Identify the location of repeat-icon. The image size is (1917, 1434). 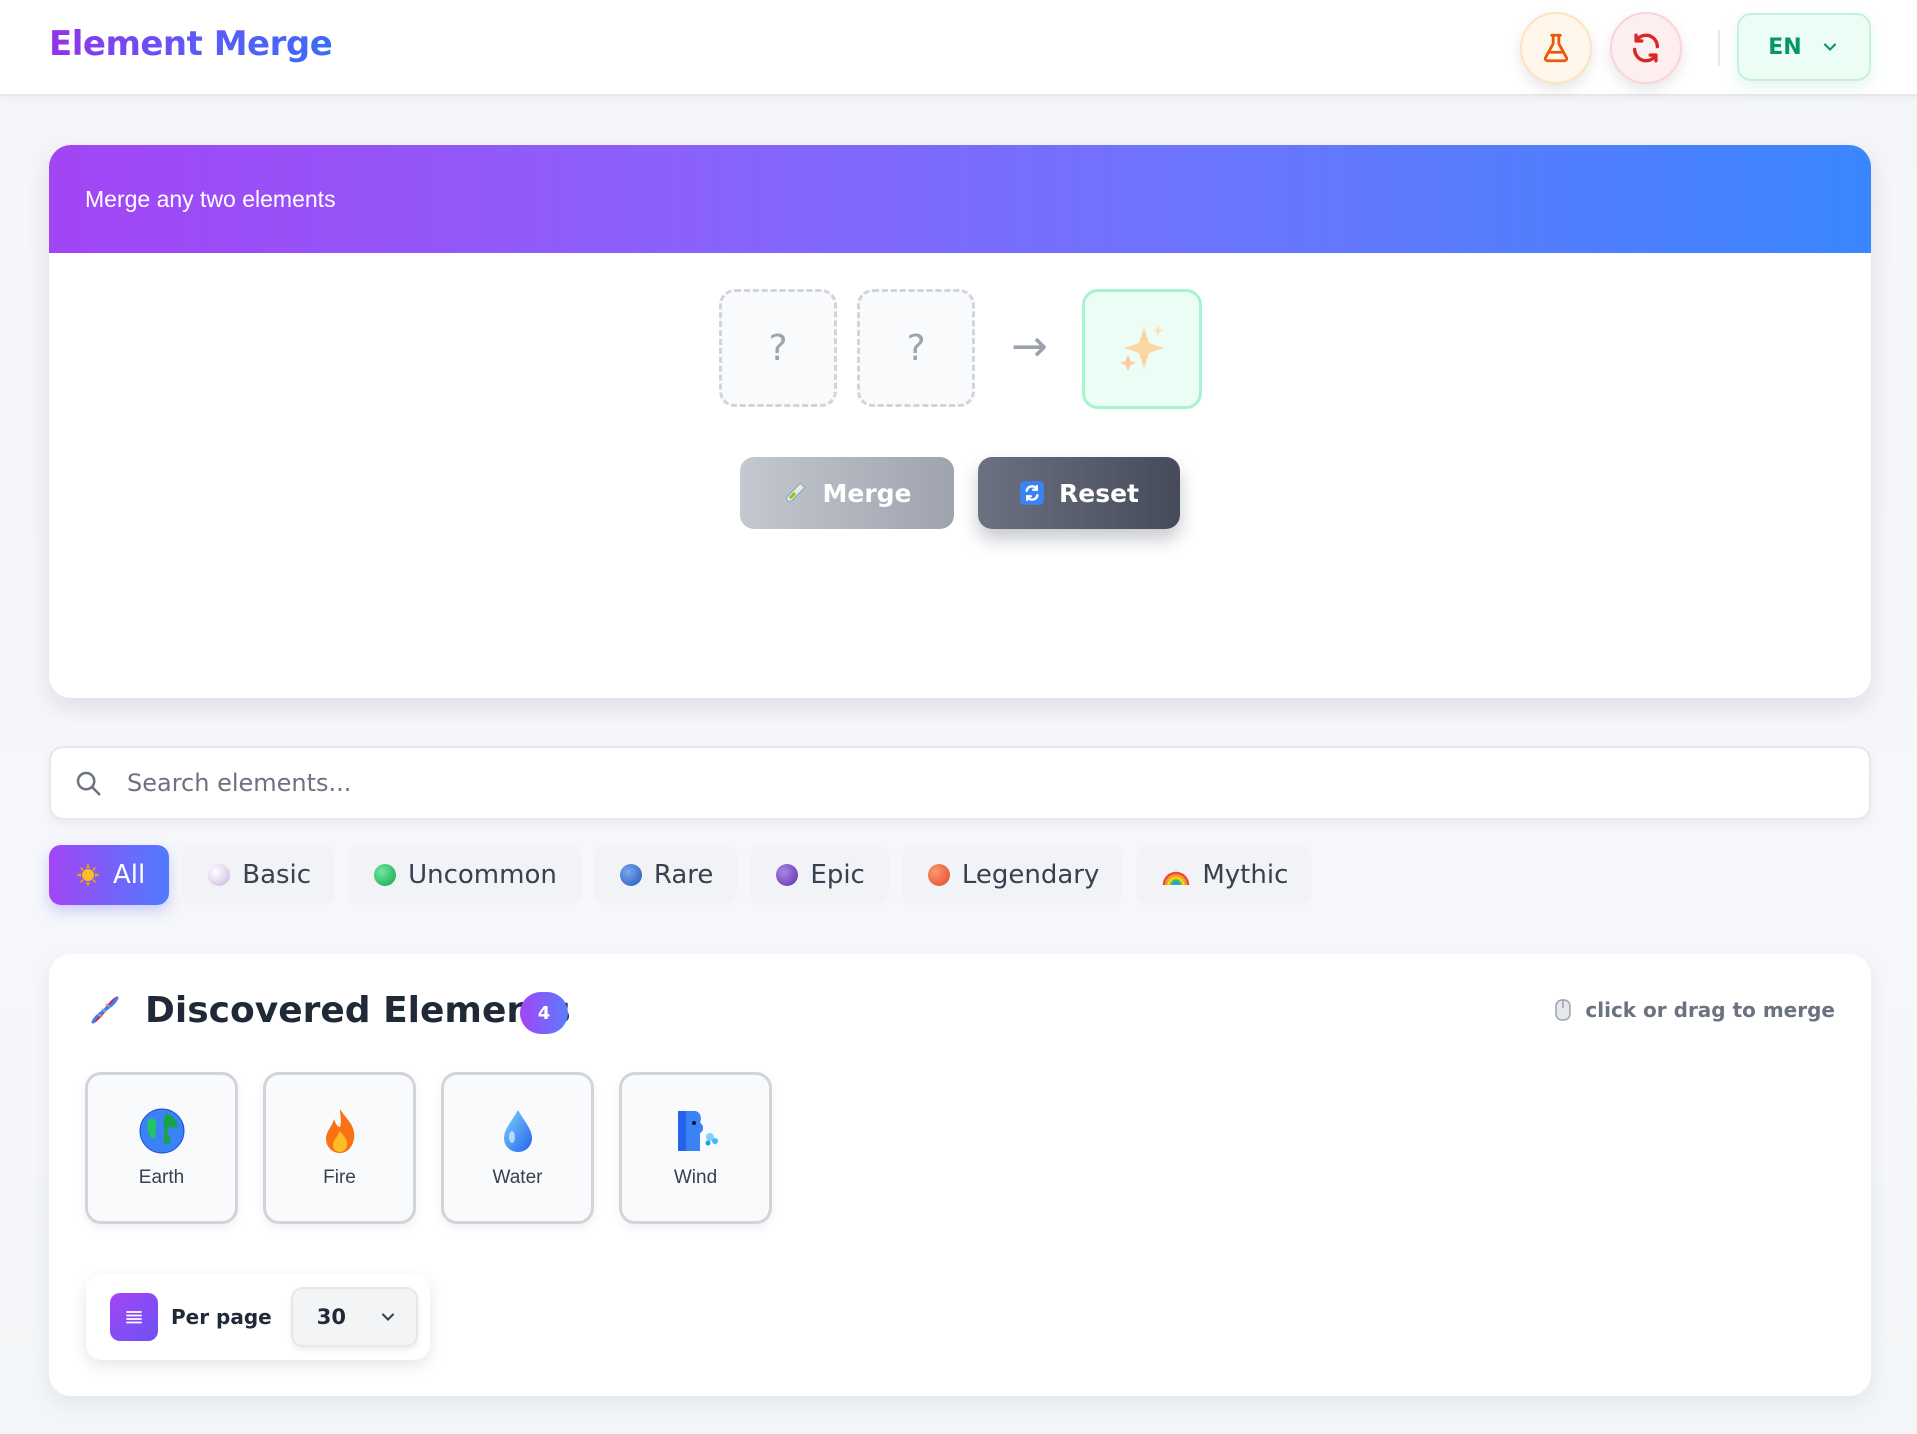
(1032, 493).